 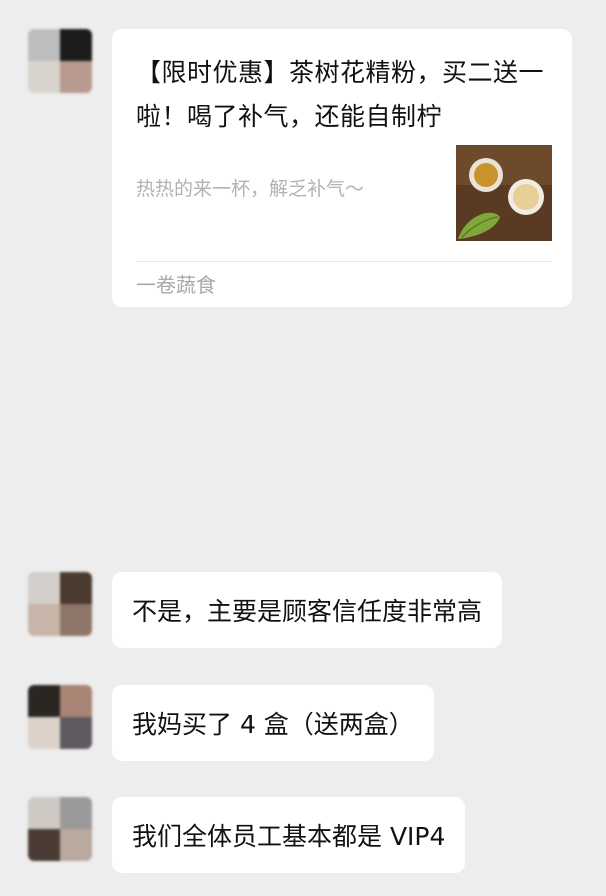 I want to click on link-card-divider, so click(x=344, y=261).